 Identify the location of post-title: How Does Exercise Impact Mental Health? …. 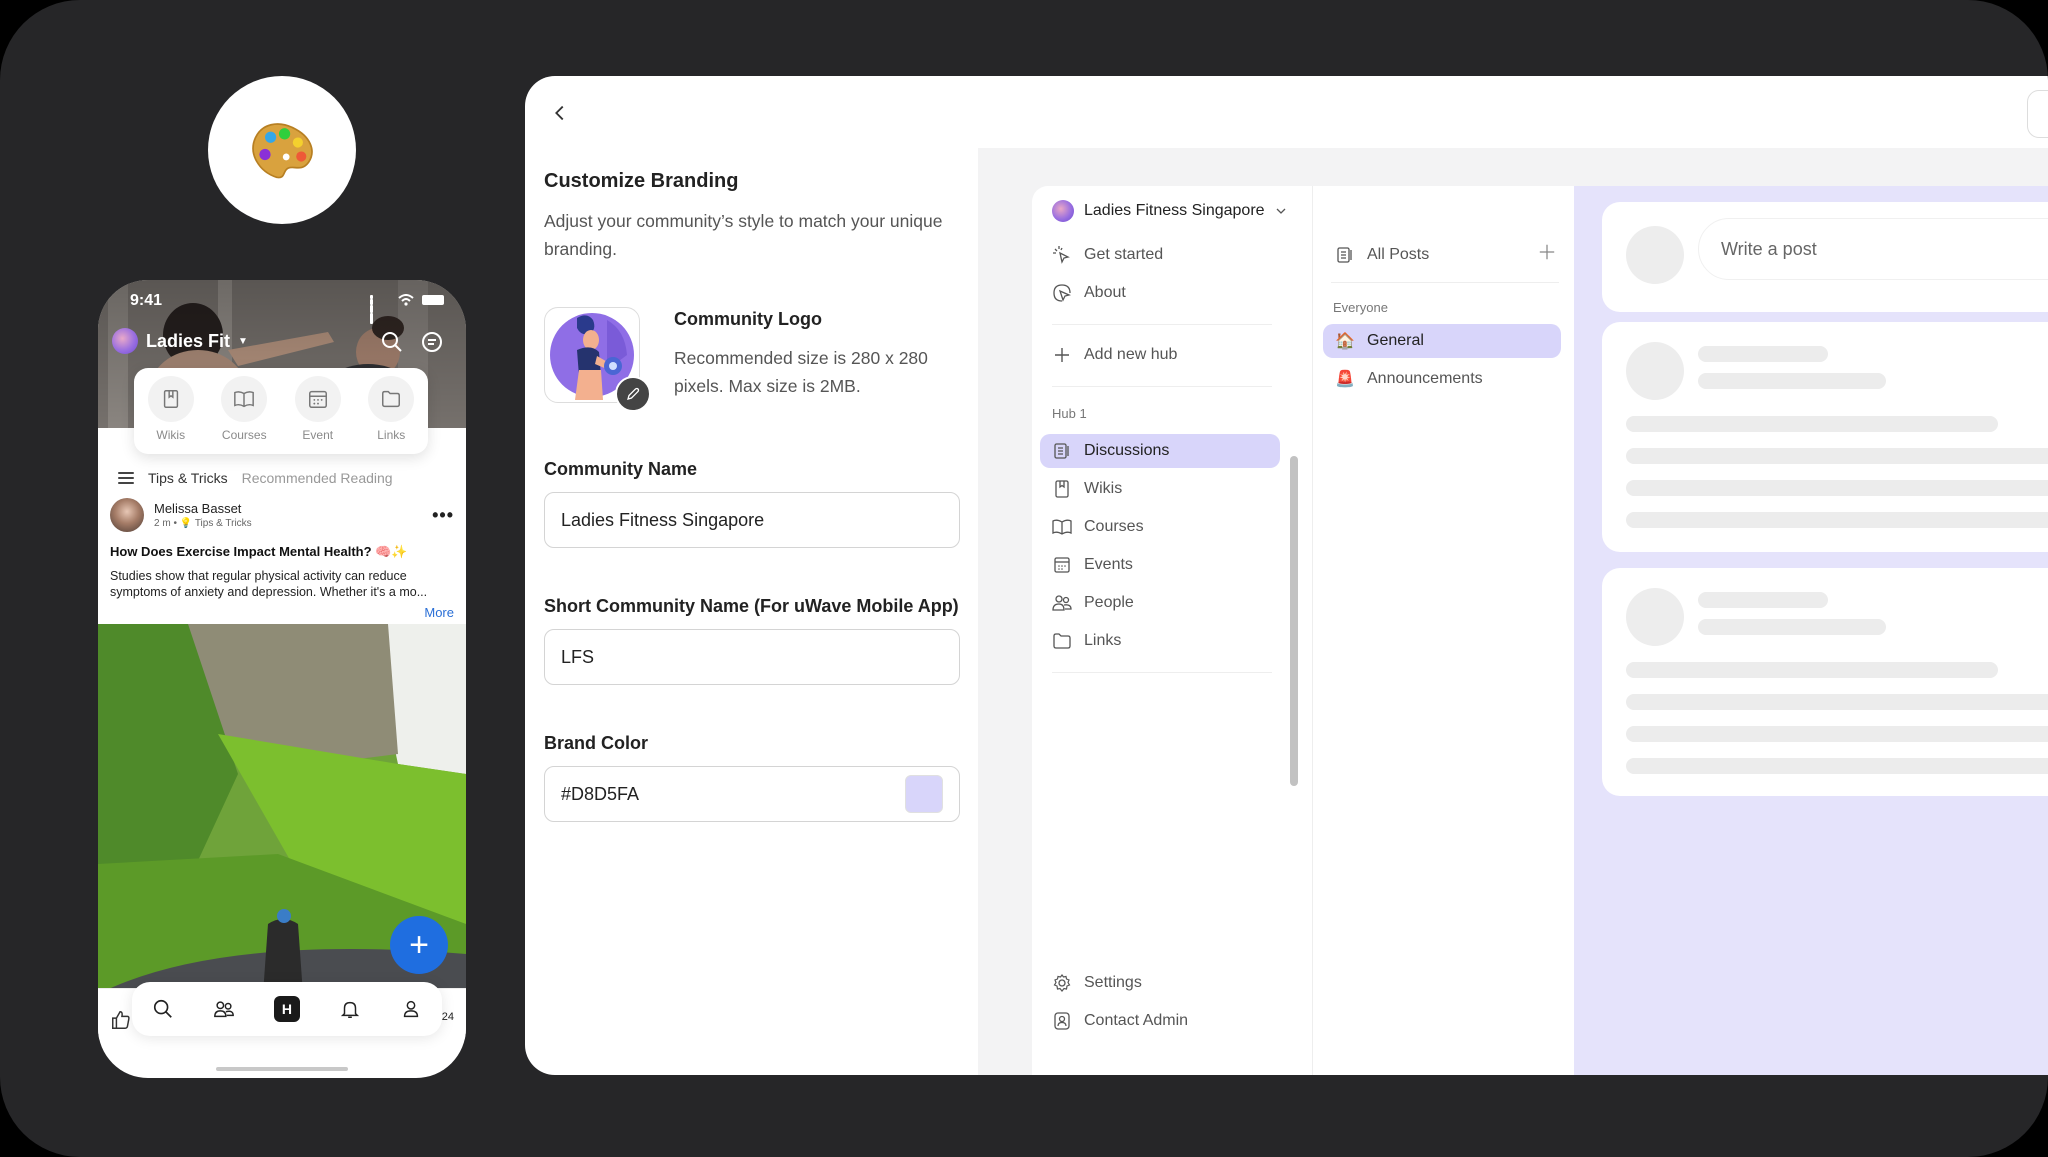
(259, 552).